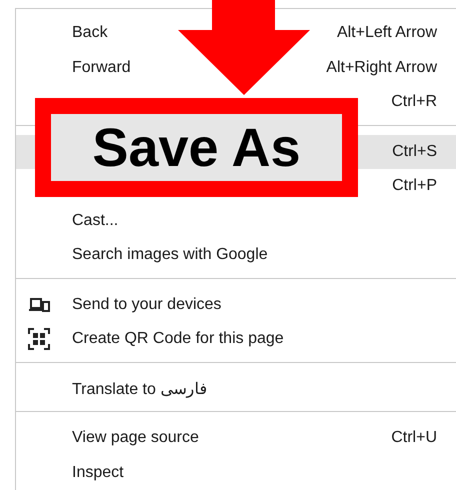 This screenshot has width=456, height=490. Describe the element at coordinates (39, 305) in the screenshot. I see `laptop-phone-icon` at that location.